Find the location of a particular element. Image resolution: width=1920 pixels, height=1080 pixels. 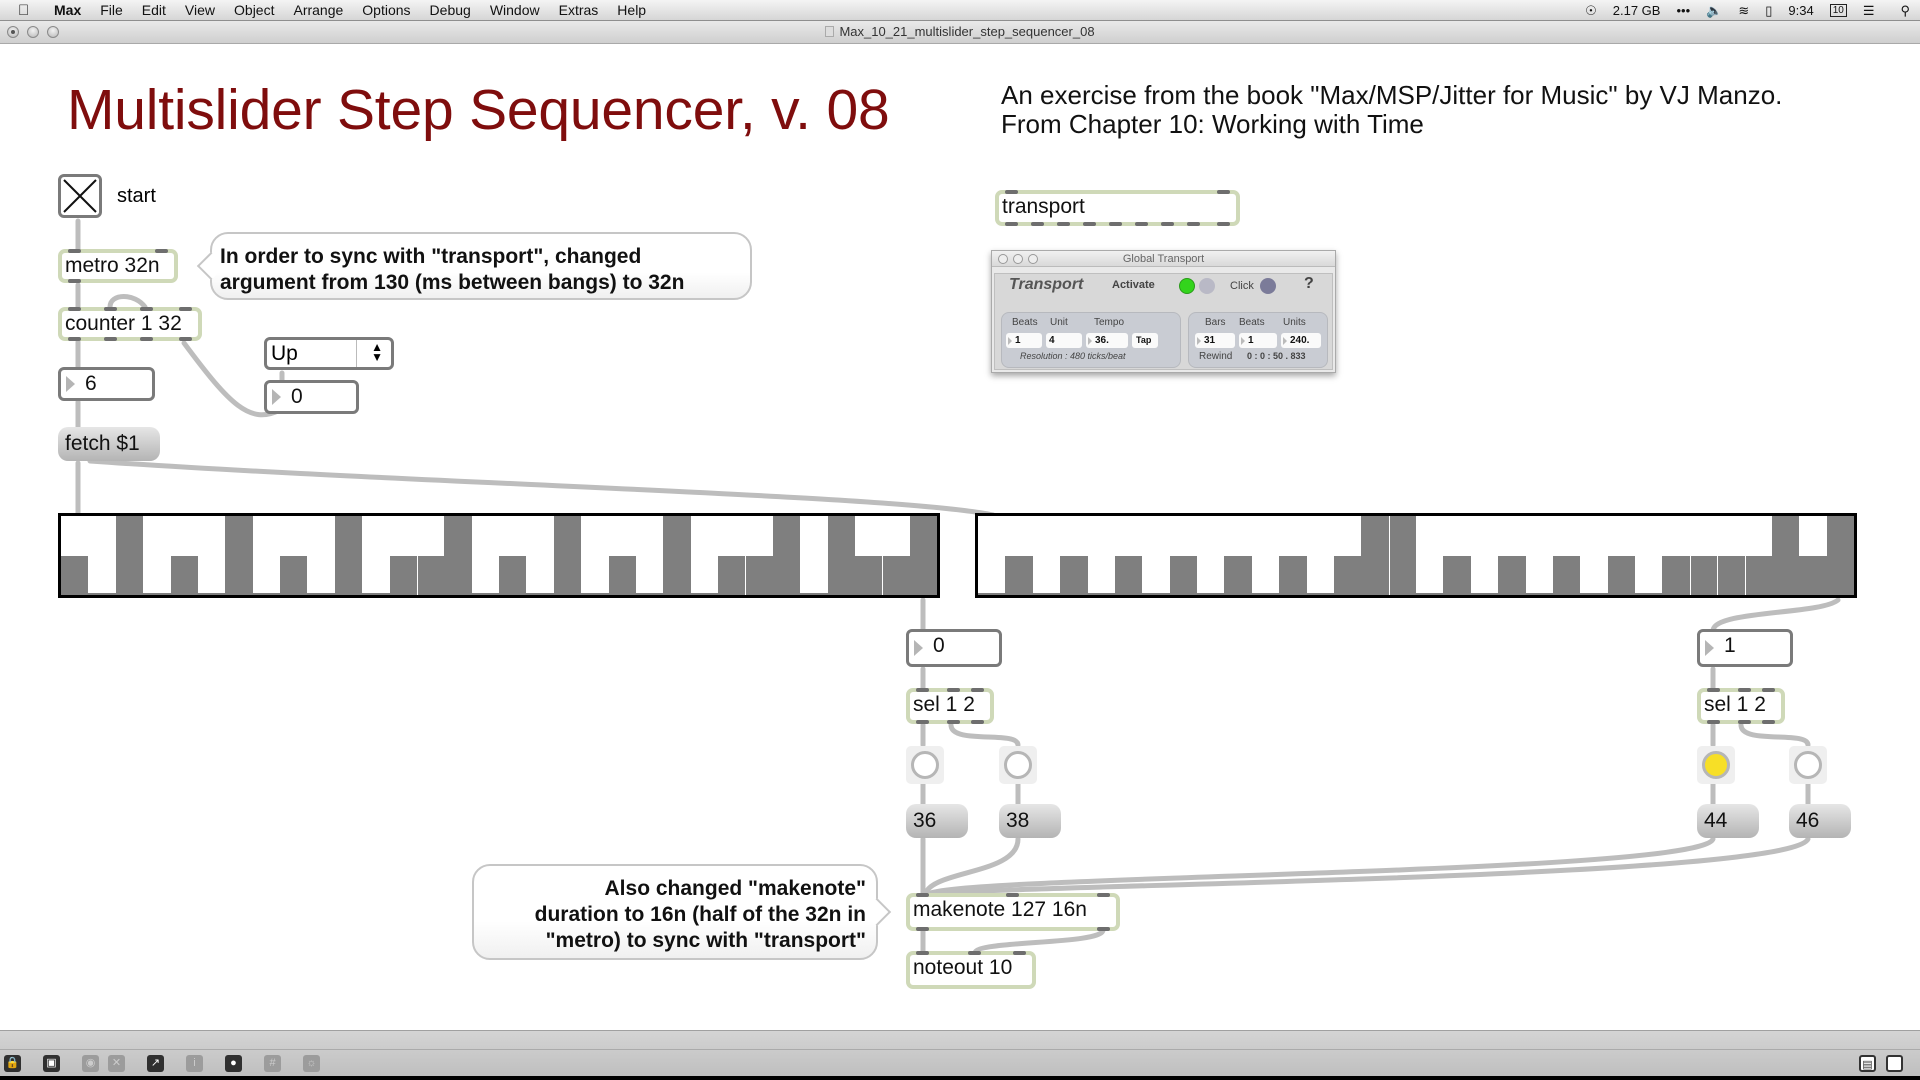

info-icon: i is located at coordinates (194, 1063).